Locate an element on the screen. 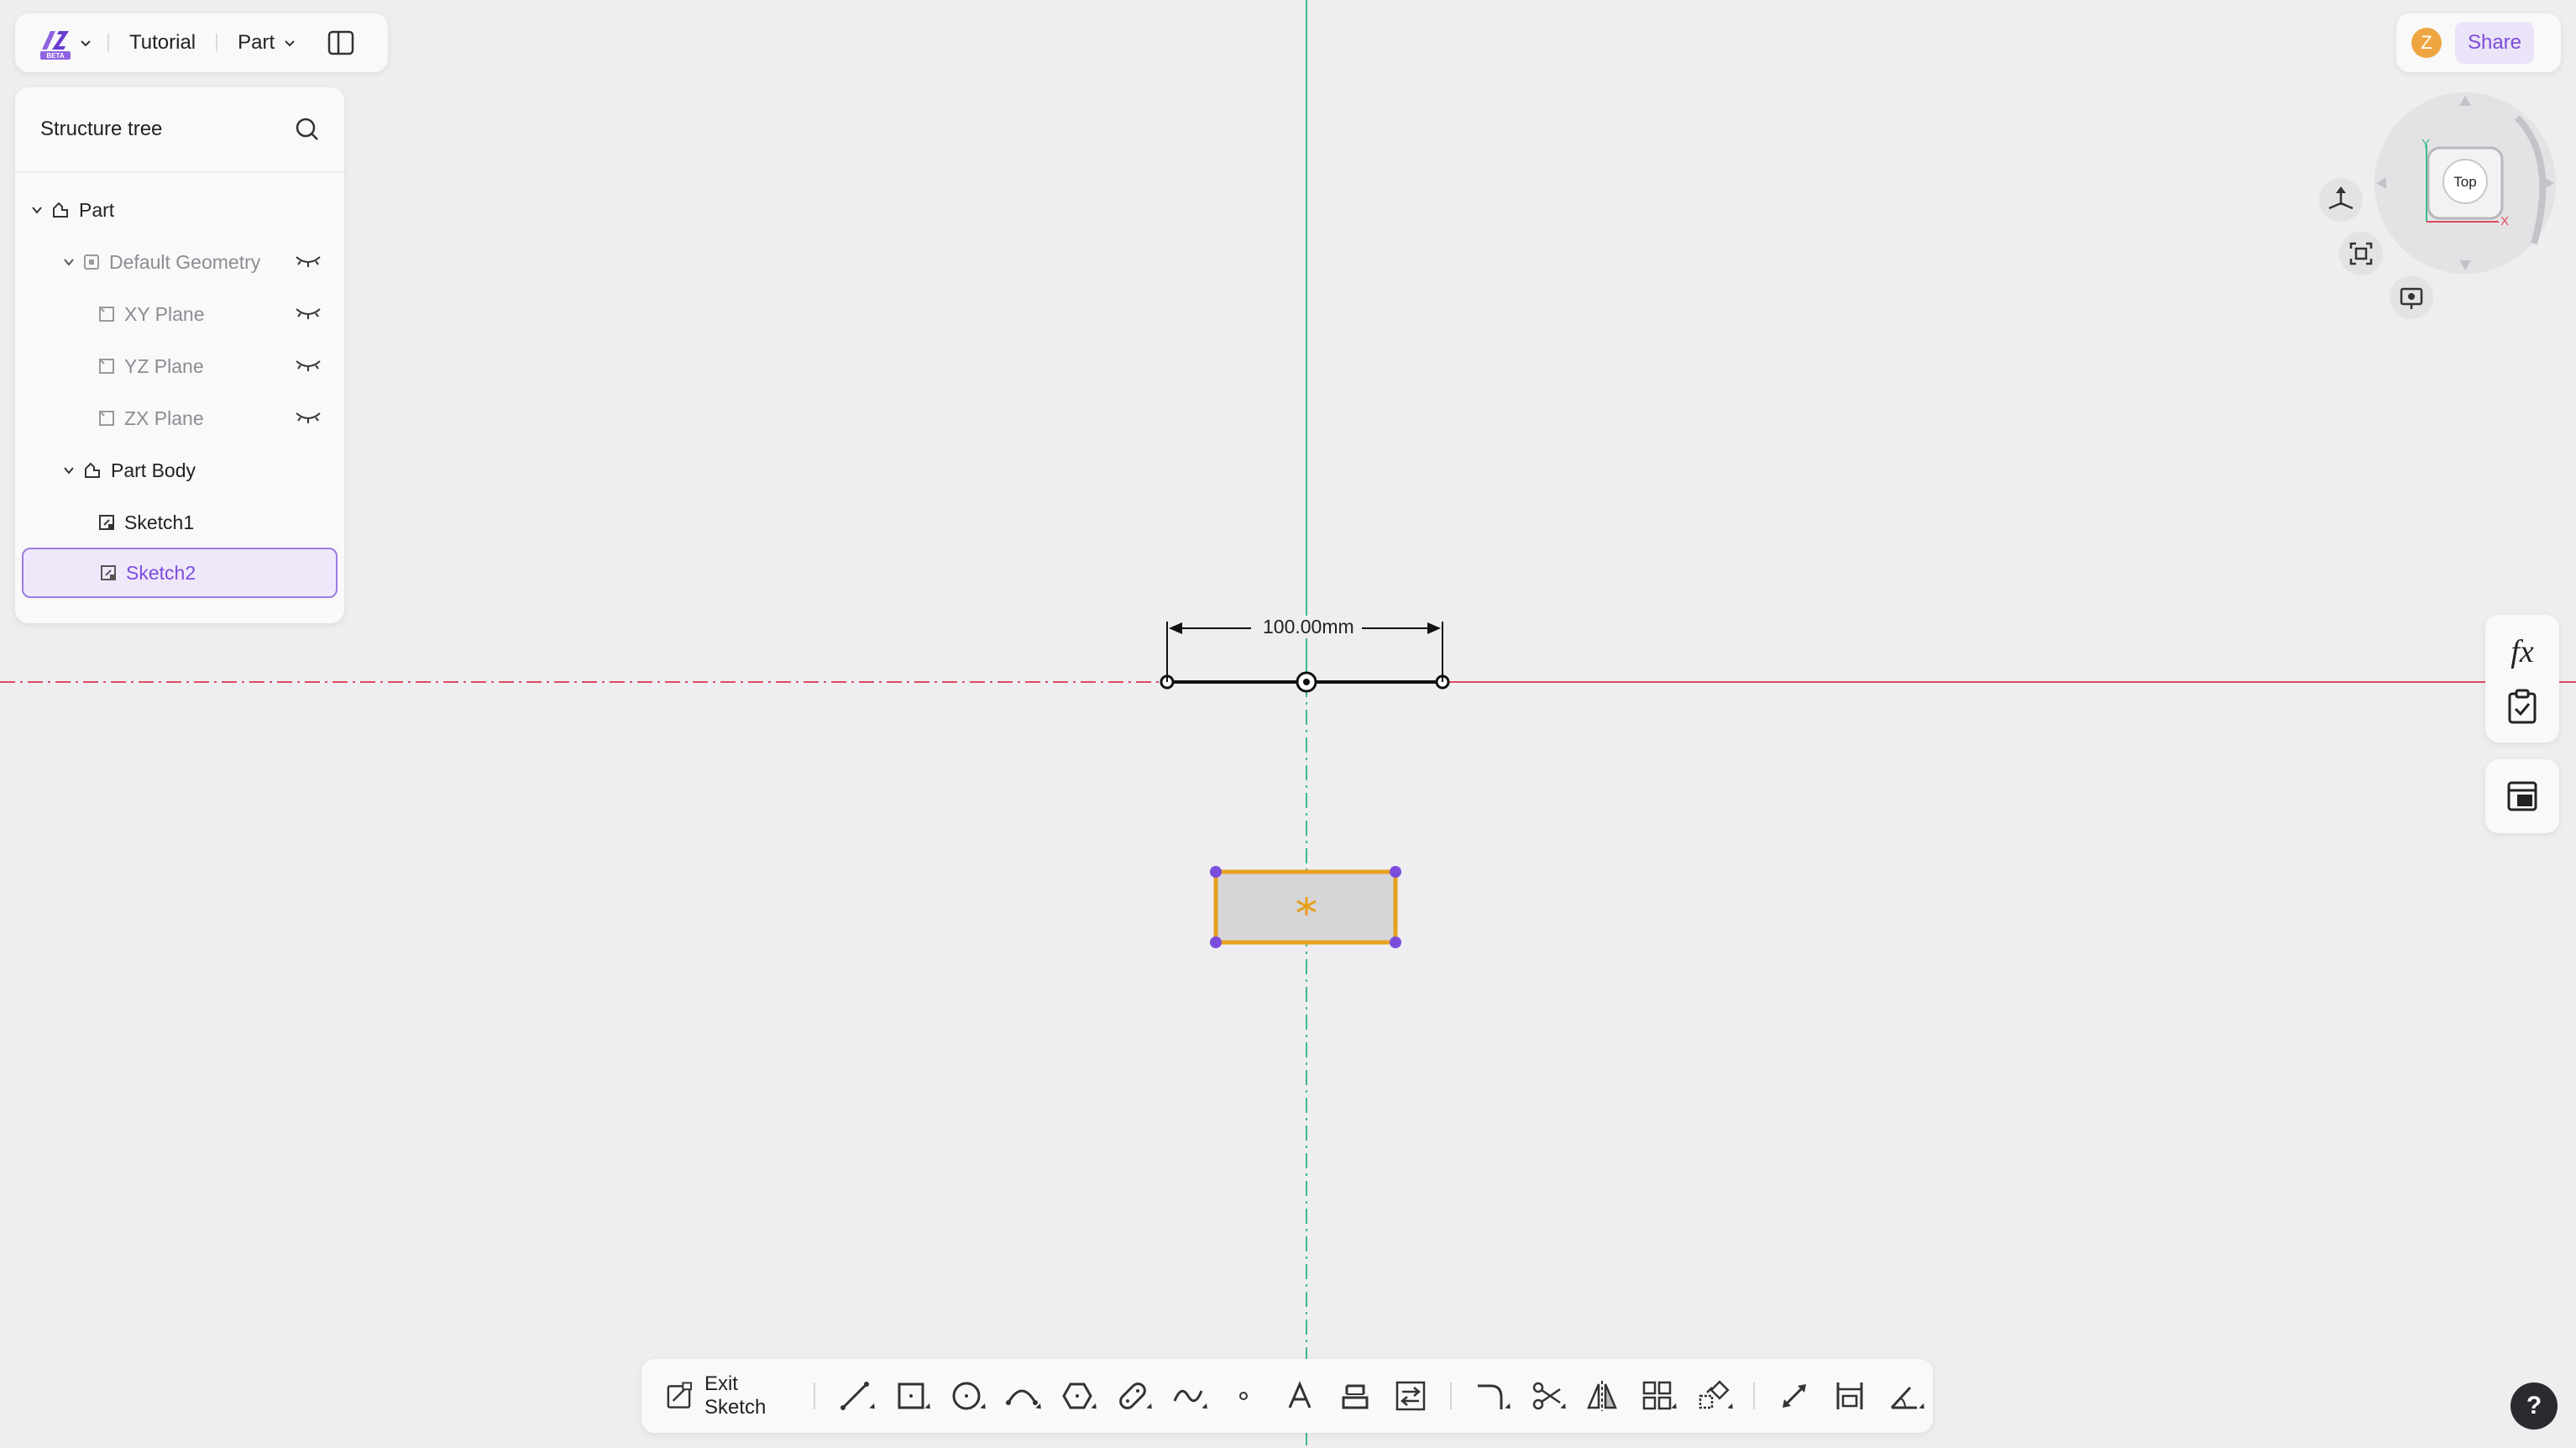  tree-item-default-geometry: Default Geometry is located at coordinates (179, 262).